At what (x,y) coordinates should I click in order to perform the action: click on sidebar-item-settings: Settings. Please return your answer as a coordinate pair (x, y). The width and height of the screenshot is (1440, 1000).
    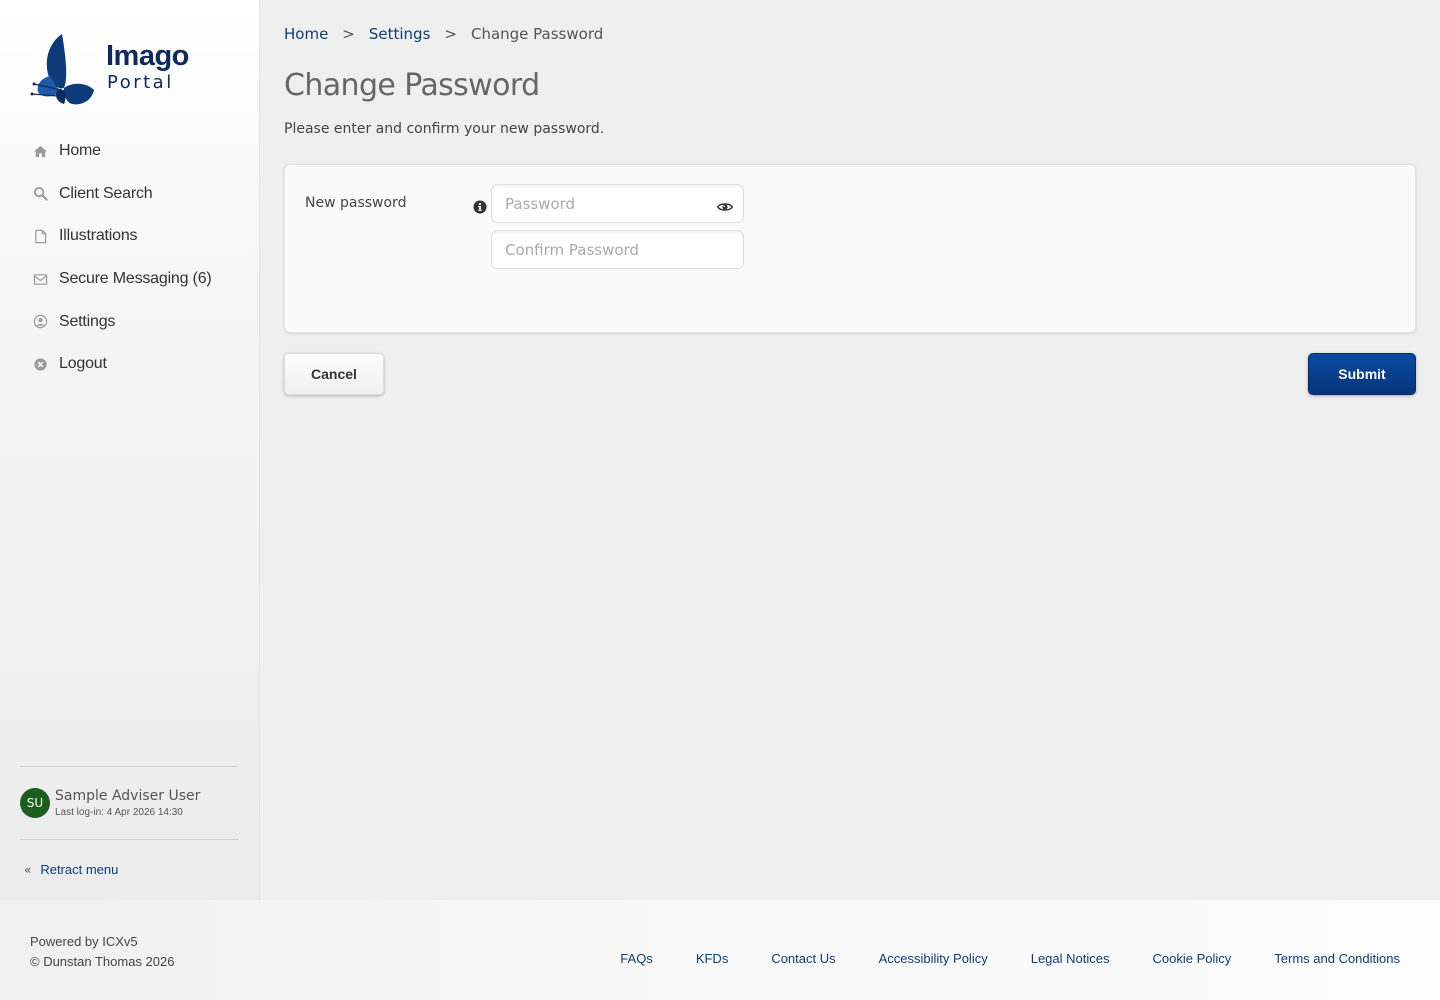
    Looking at the image, I should click on (130, 321).